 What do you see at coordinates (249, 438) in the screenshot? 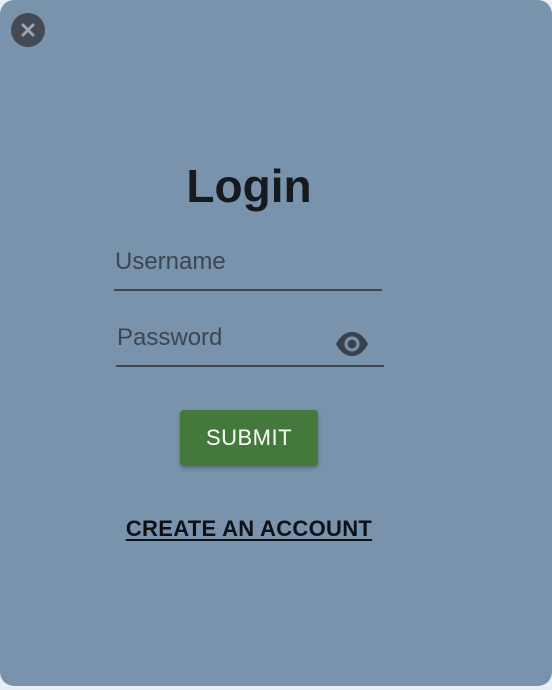
I see `submit-button: SUBMIT` at bounding box center [249, 438].